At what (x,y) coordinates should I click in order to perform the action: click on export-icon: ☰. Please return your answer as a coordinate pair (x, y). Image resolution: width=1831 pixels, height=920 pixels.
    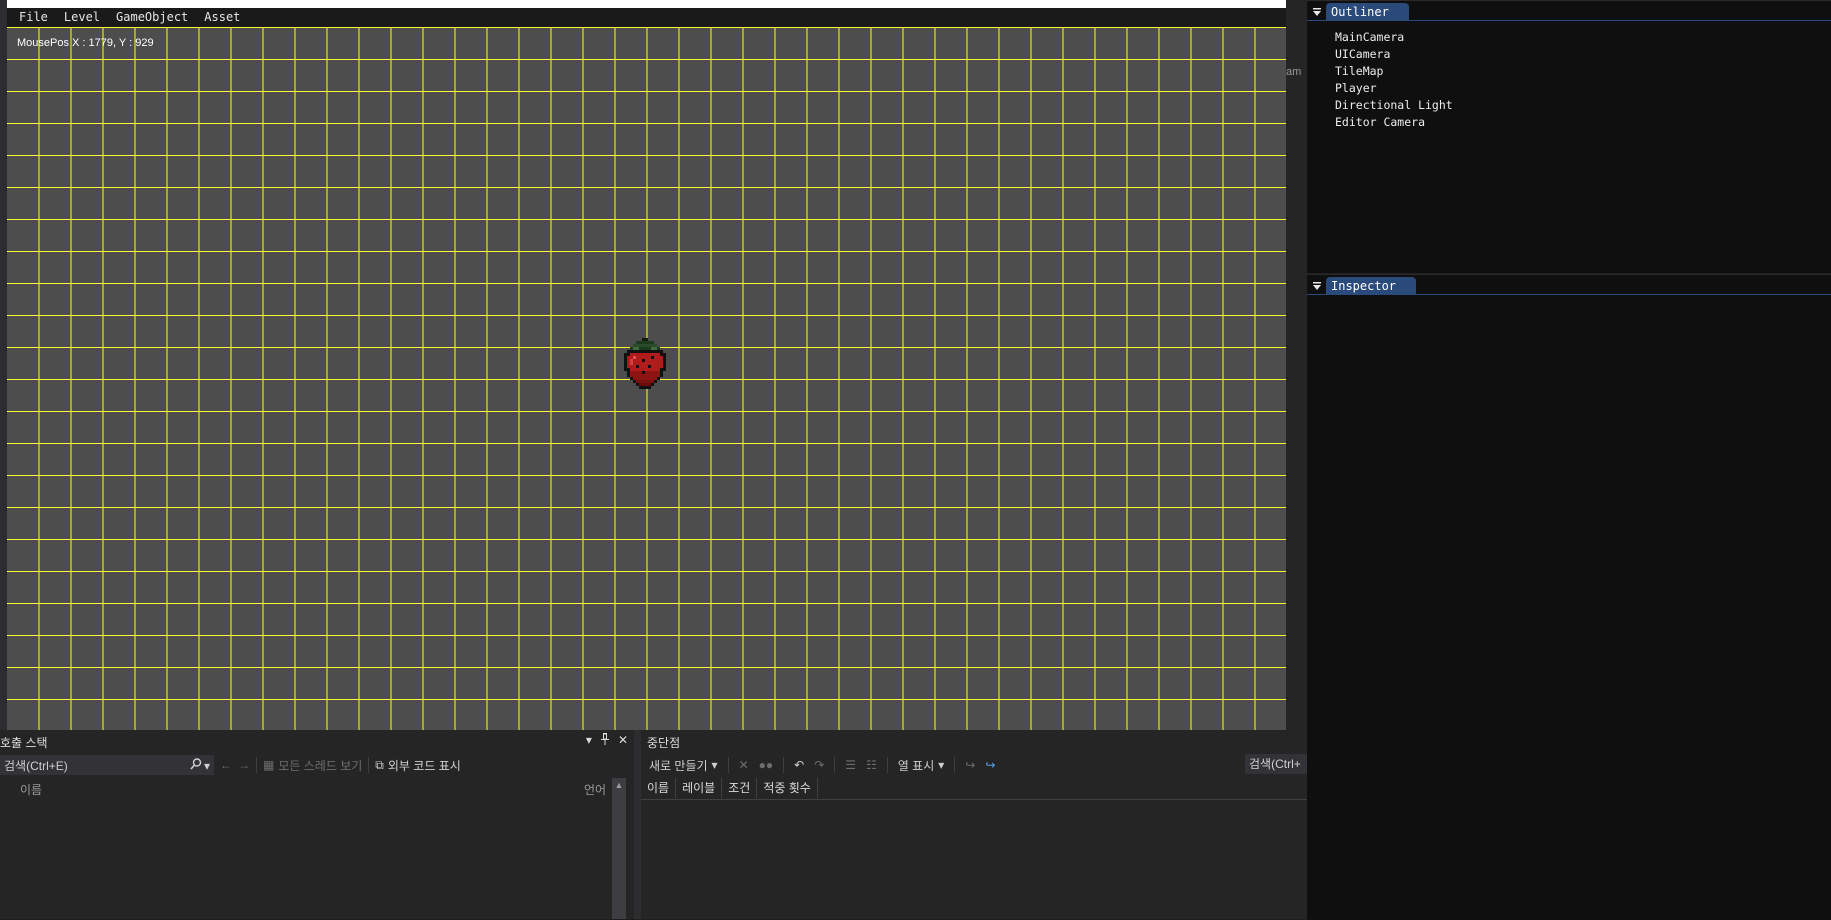
    Looking at the image, I should click on (850, 765).